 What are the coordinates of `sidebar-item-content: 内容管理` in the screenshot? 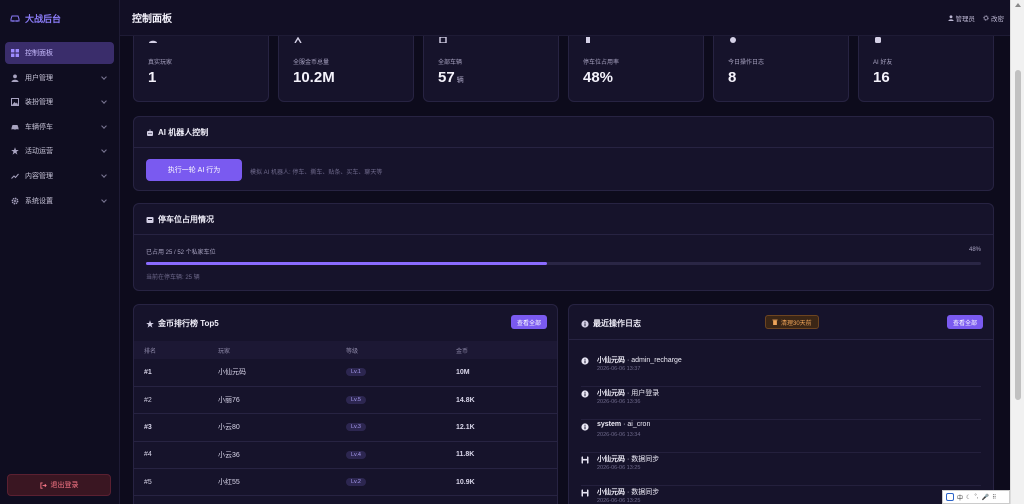 It's located at (59, 176).